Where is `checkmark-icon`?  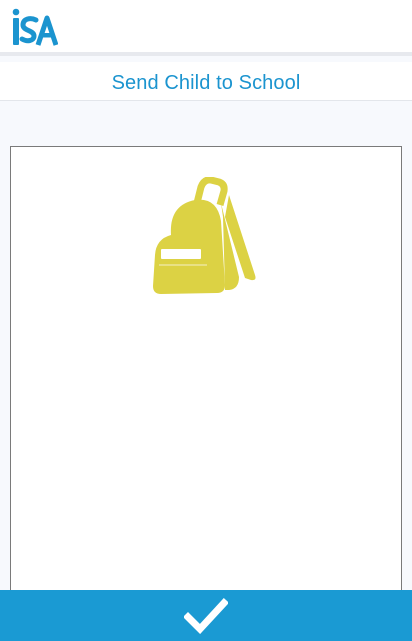 checkmark-icon is located at coordinates (206, 615).